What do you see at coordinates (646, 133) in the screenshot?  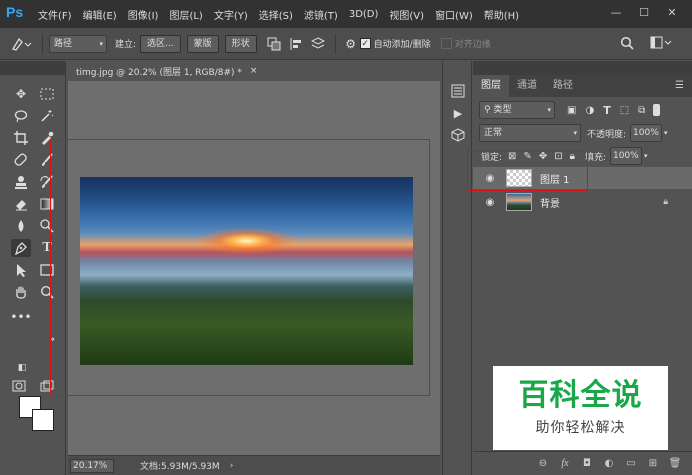 I see `opacity-input: 100%` at bounding box center [646, 133].